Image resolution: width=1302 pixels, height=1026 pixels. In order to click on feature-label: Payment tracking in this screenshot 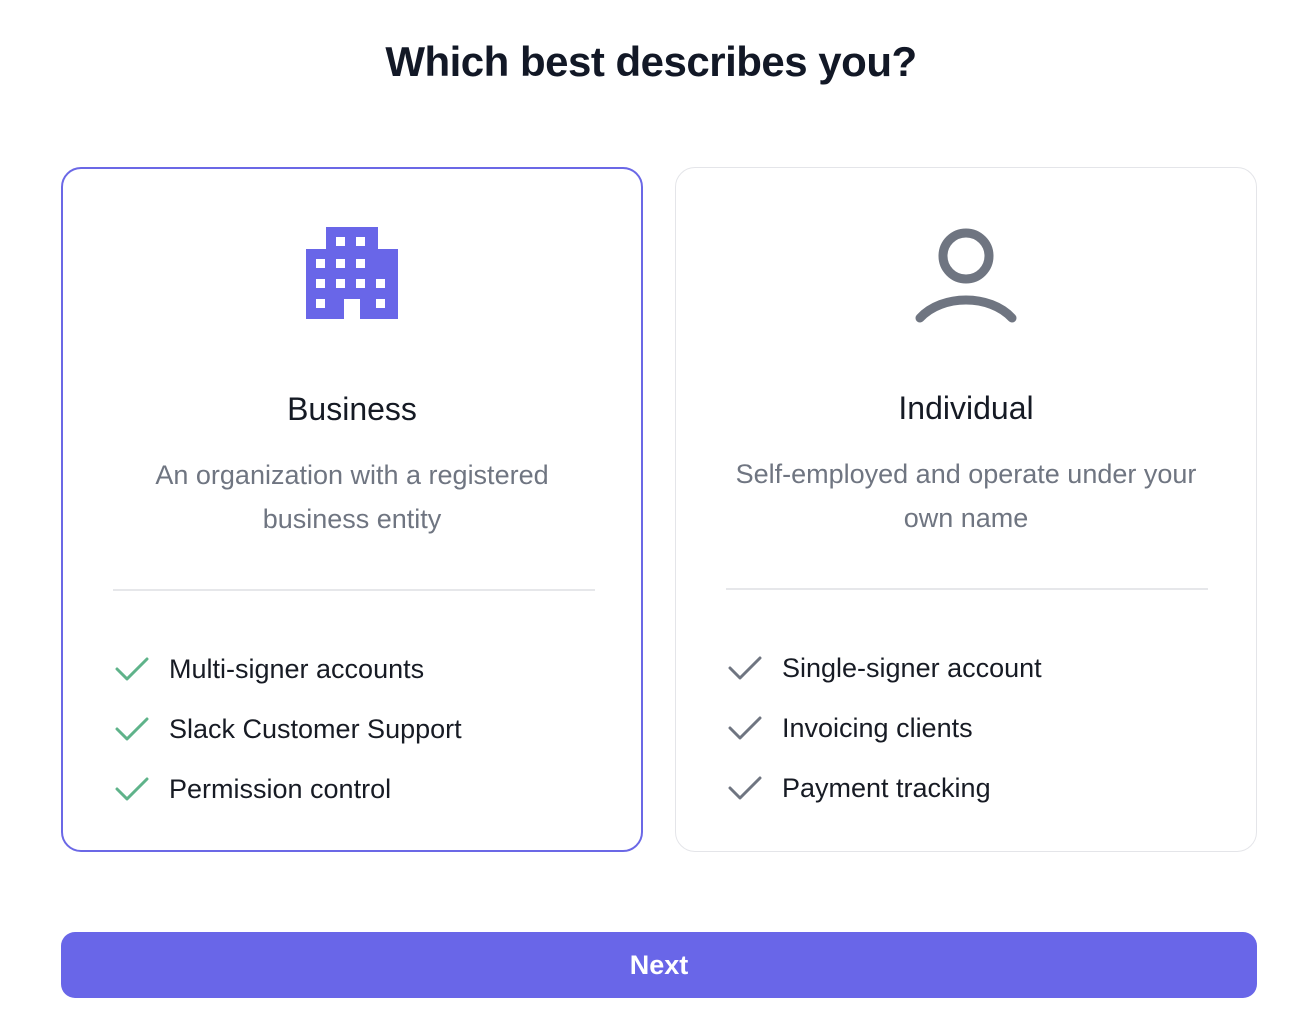, I will do `click(886, 787)`.